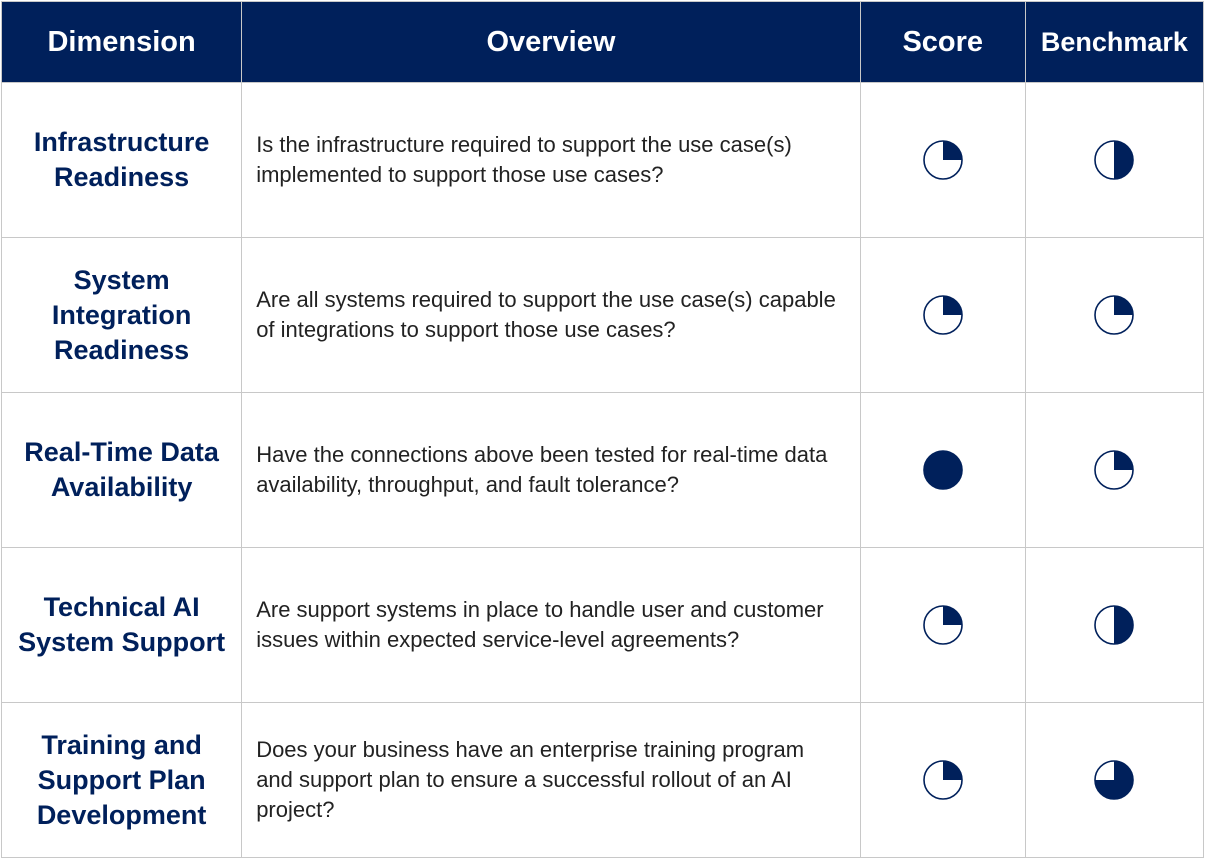 Image resolution: width=1205 pixels, height=868 pixels. Describe the element at coordinates (121, 42) in the screenshot. I see `header-dimension: Dimension` at that location.